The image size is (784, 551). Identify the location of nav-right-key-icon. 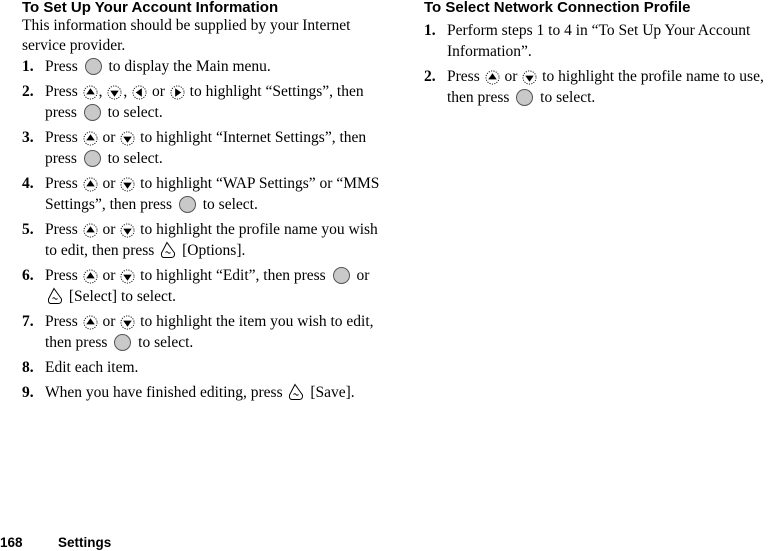
(177, 92).